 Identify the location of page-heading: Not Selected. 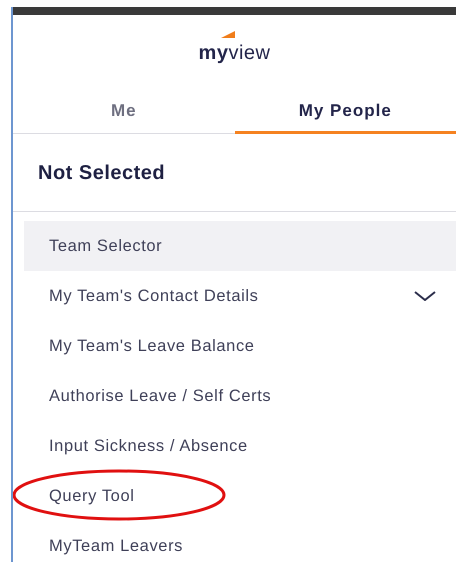
(102, 173).